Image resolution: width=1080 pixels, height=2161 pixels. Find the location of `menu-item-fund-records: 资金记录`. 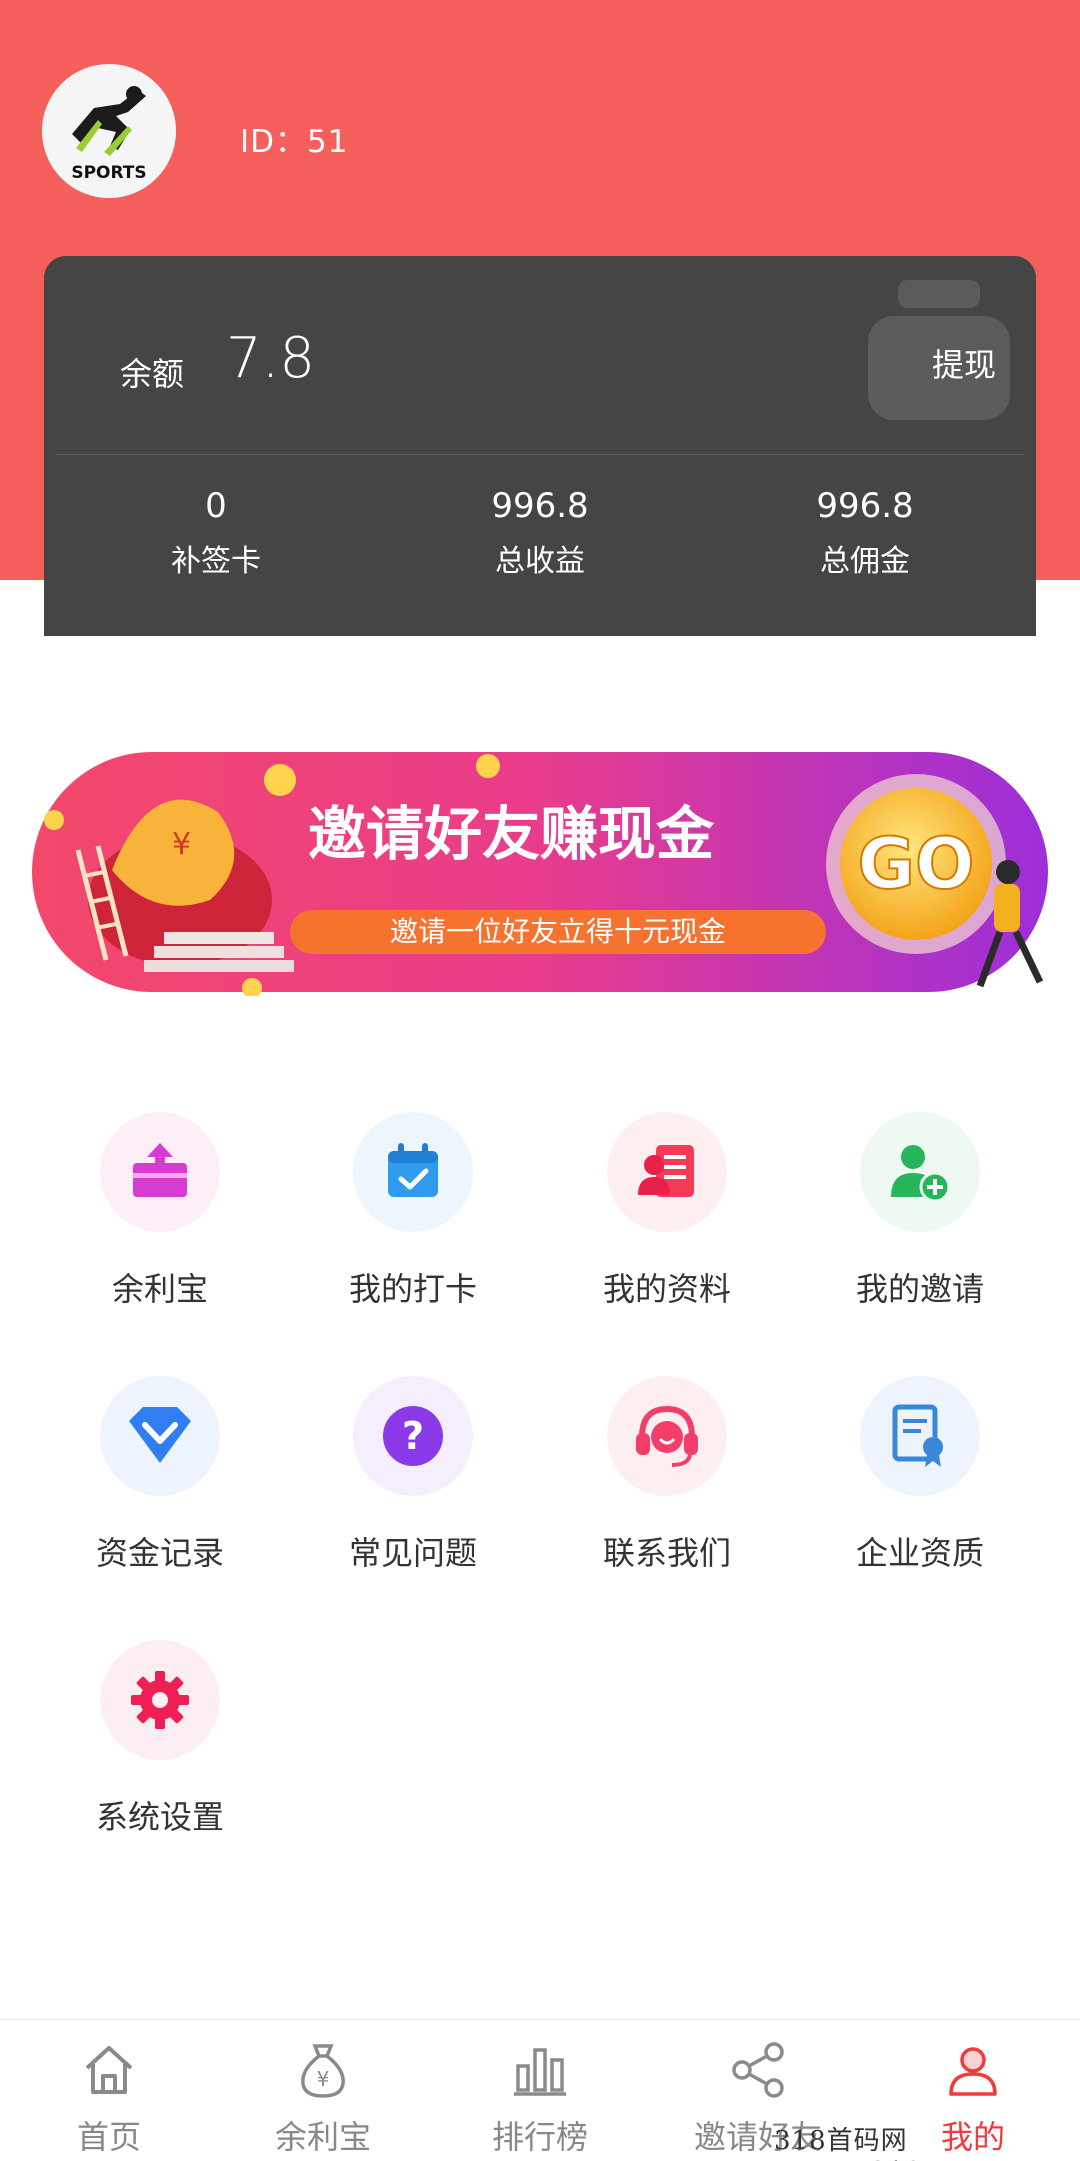

menu-item-fund-records: 资金记录 is located at coordinates (160, 1486).